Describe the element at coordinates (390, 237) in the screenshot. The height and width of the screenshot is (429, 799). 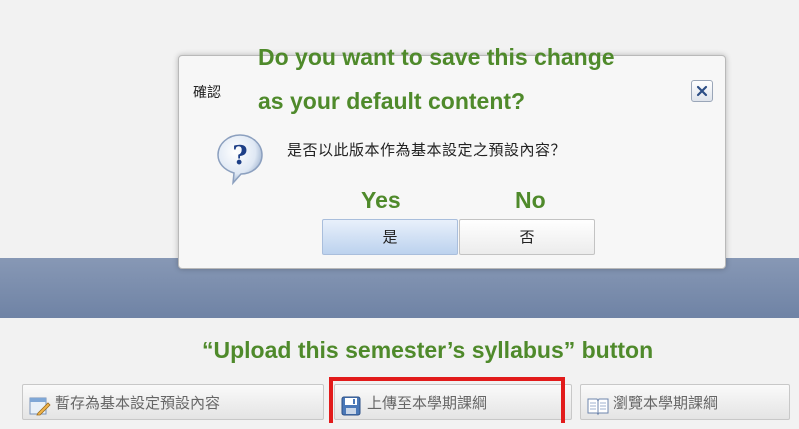
I see `yes-button: 是` at that location.